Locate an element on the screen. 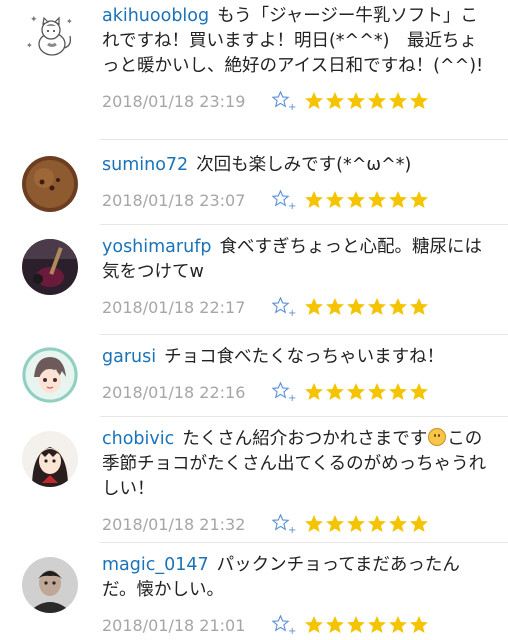  comment-timestamp: 2018/01/18 21:01 is located at coordinates (174, 625).